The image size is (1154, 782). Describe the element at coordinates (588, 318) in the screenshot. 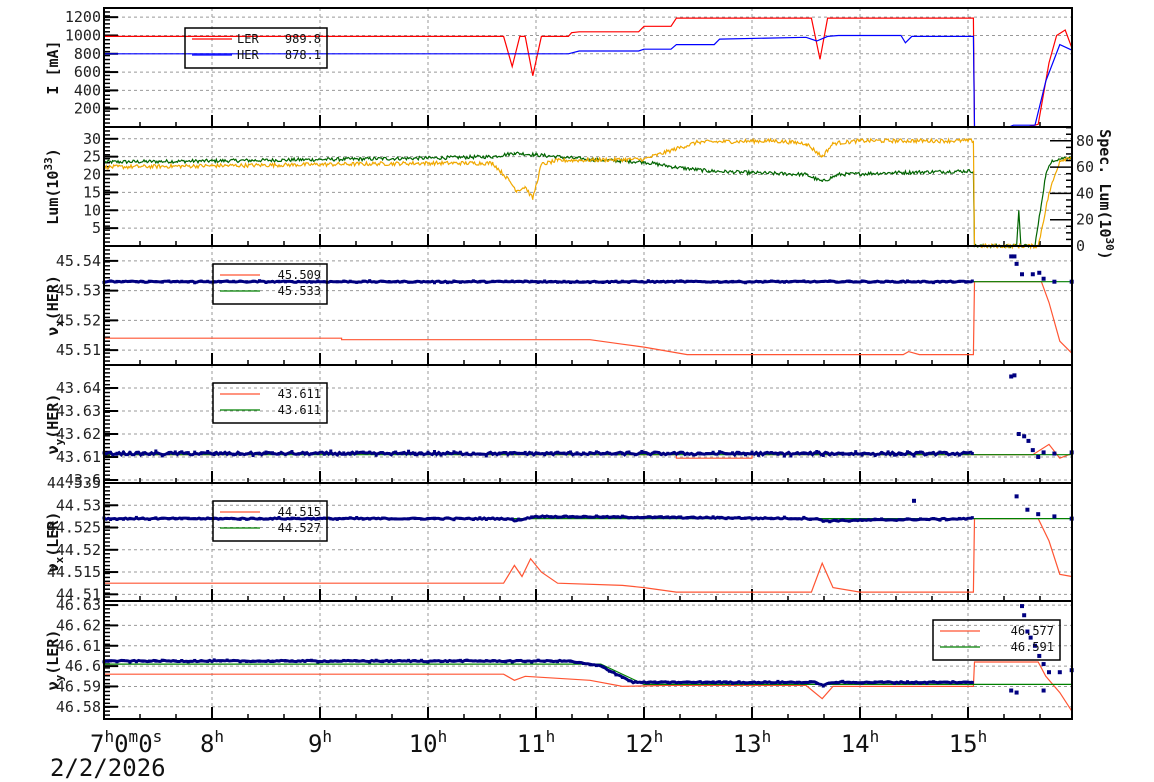

I see `reference-line-red` at that location.